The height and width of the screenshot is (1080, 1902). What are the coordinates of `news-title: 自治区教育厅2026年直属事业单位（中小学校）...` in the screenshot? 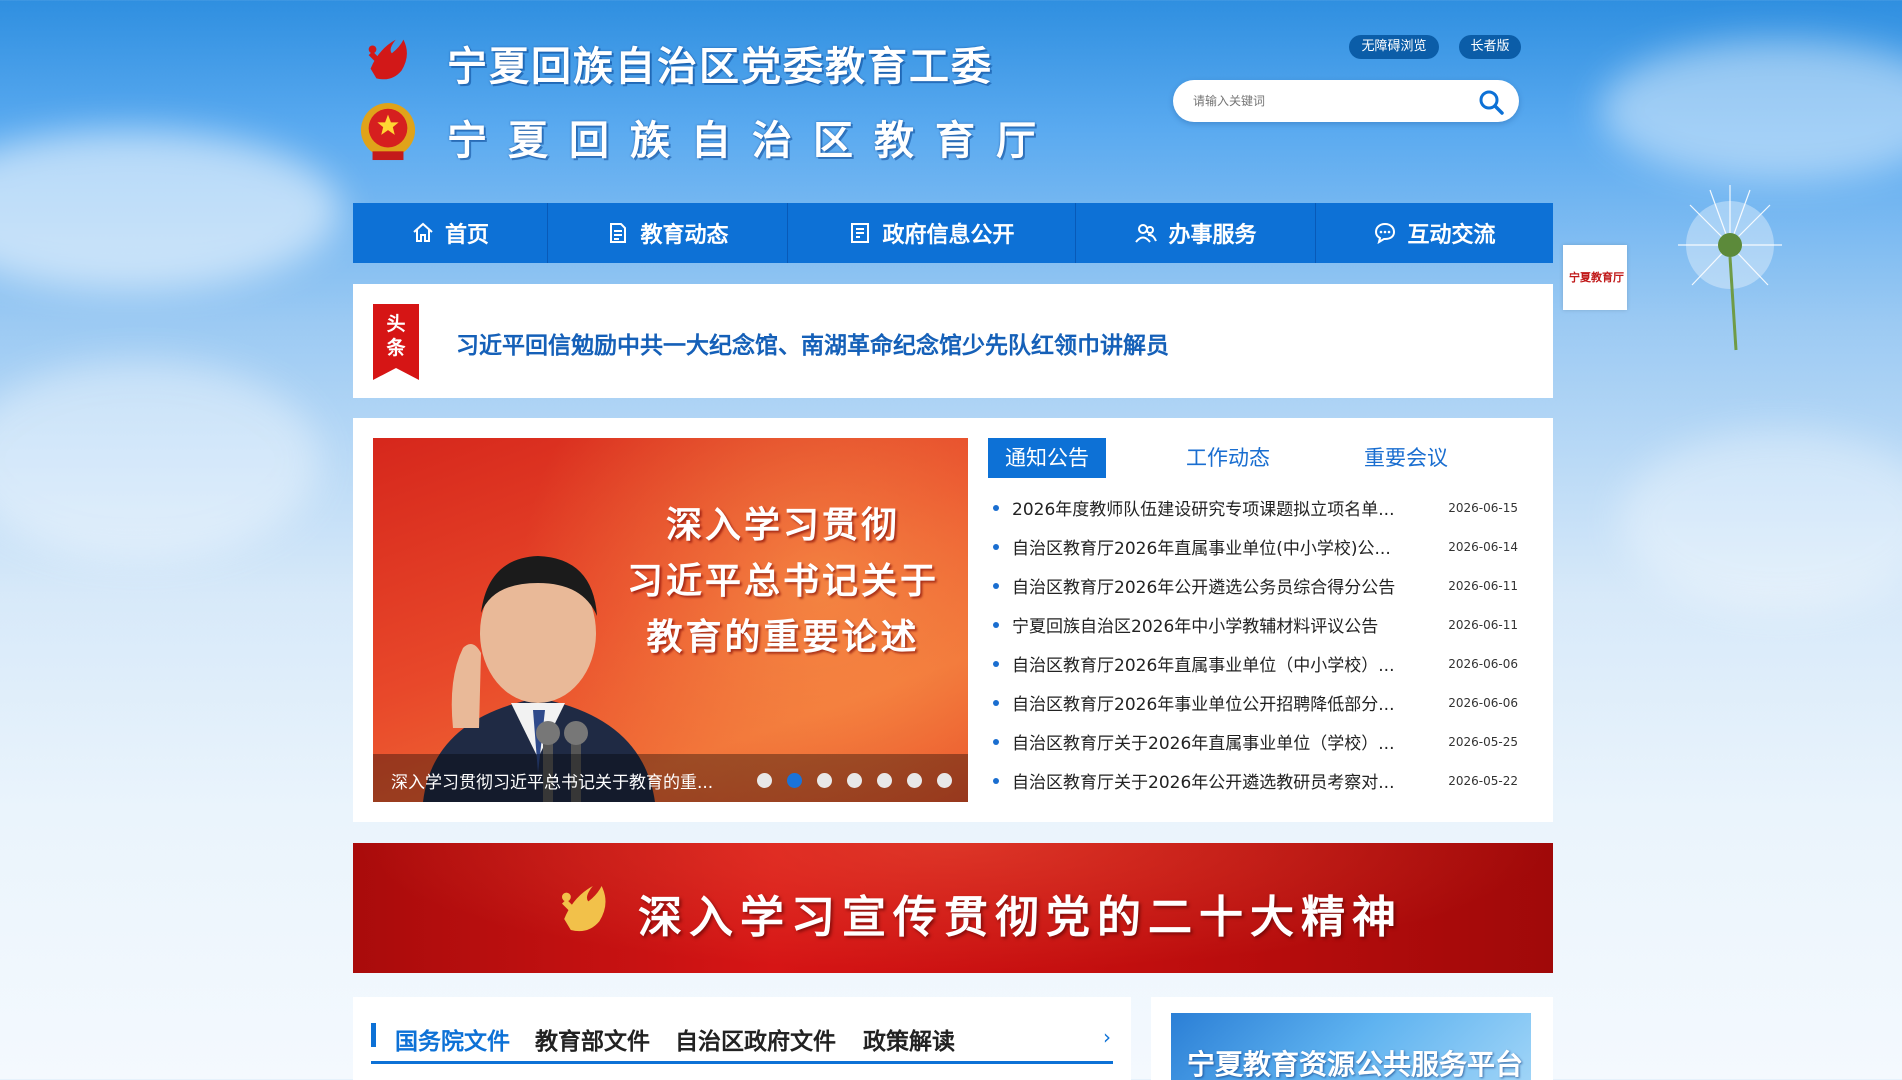 It's located at (1203, 666).